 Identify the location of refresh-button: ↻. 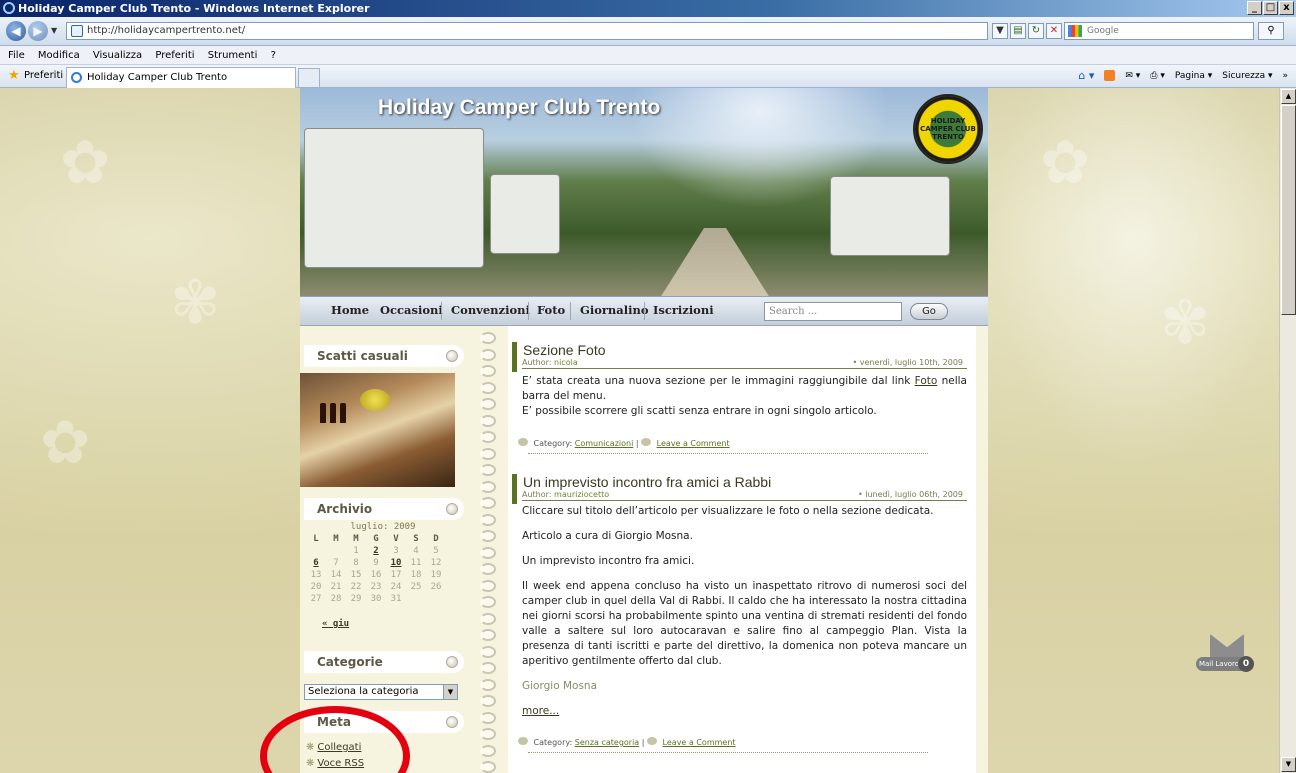
(1036, 31).